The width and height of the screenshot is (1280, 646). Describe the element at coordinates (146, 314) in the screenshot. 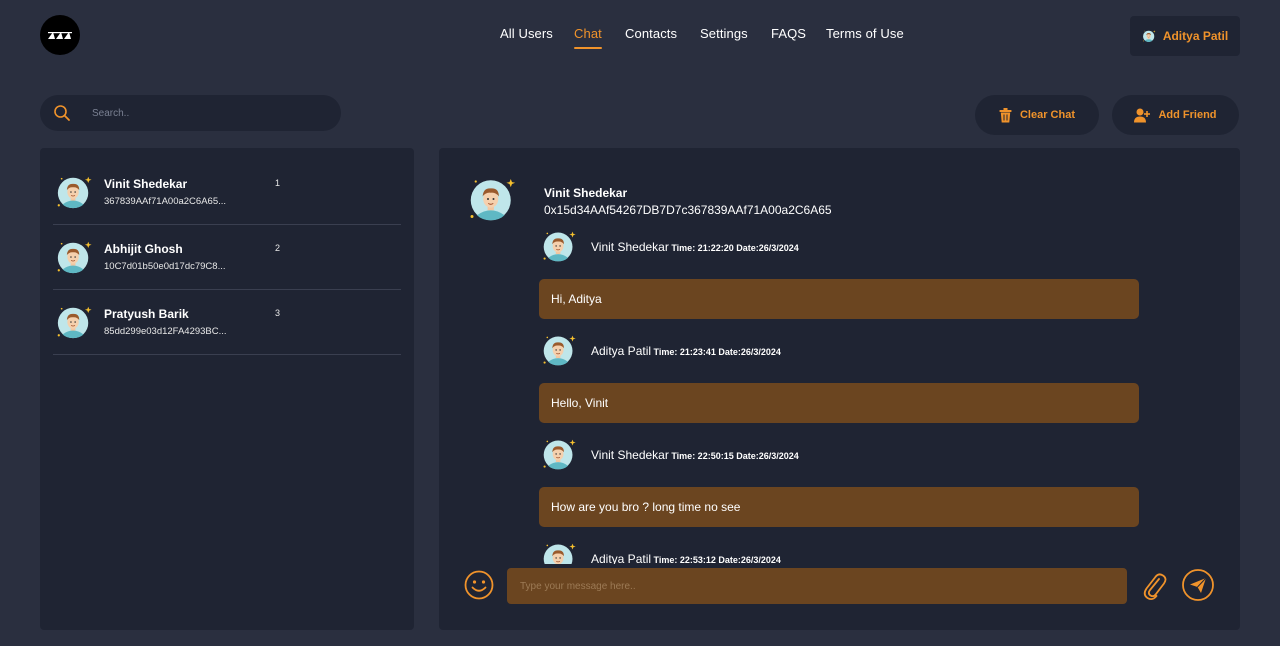

I see `contact-name: Pratyush Barik` at that location.